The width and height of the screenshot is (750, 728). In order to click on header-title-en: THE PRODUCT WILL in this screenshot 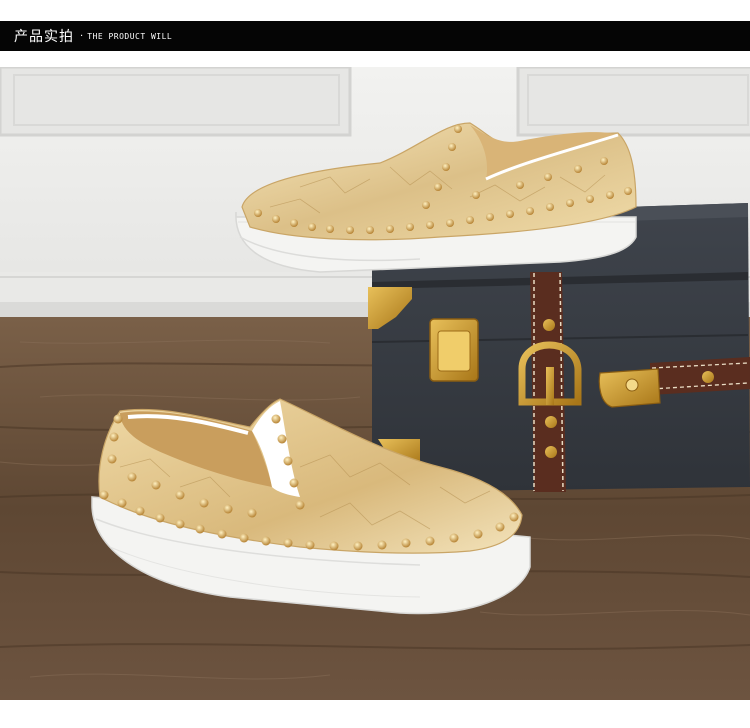, I will do `click(130, 36)`.